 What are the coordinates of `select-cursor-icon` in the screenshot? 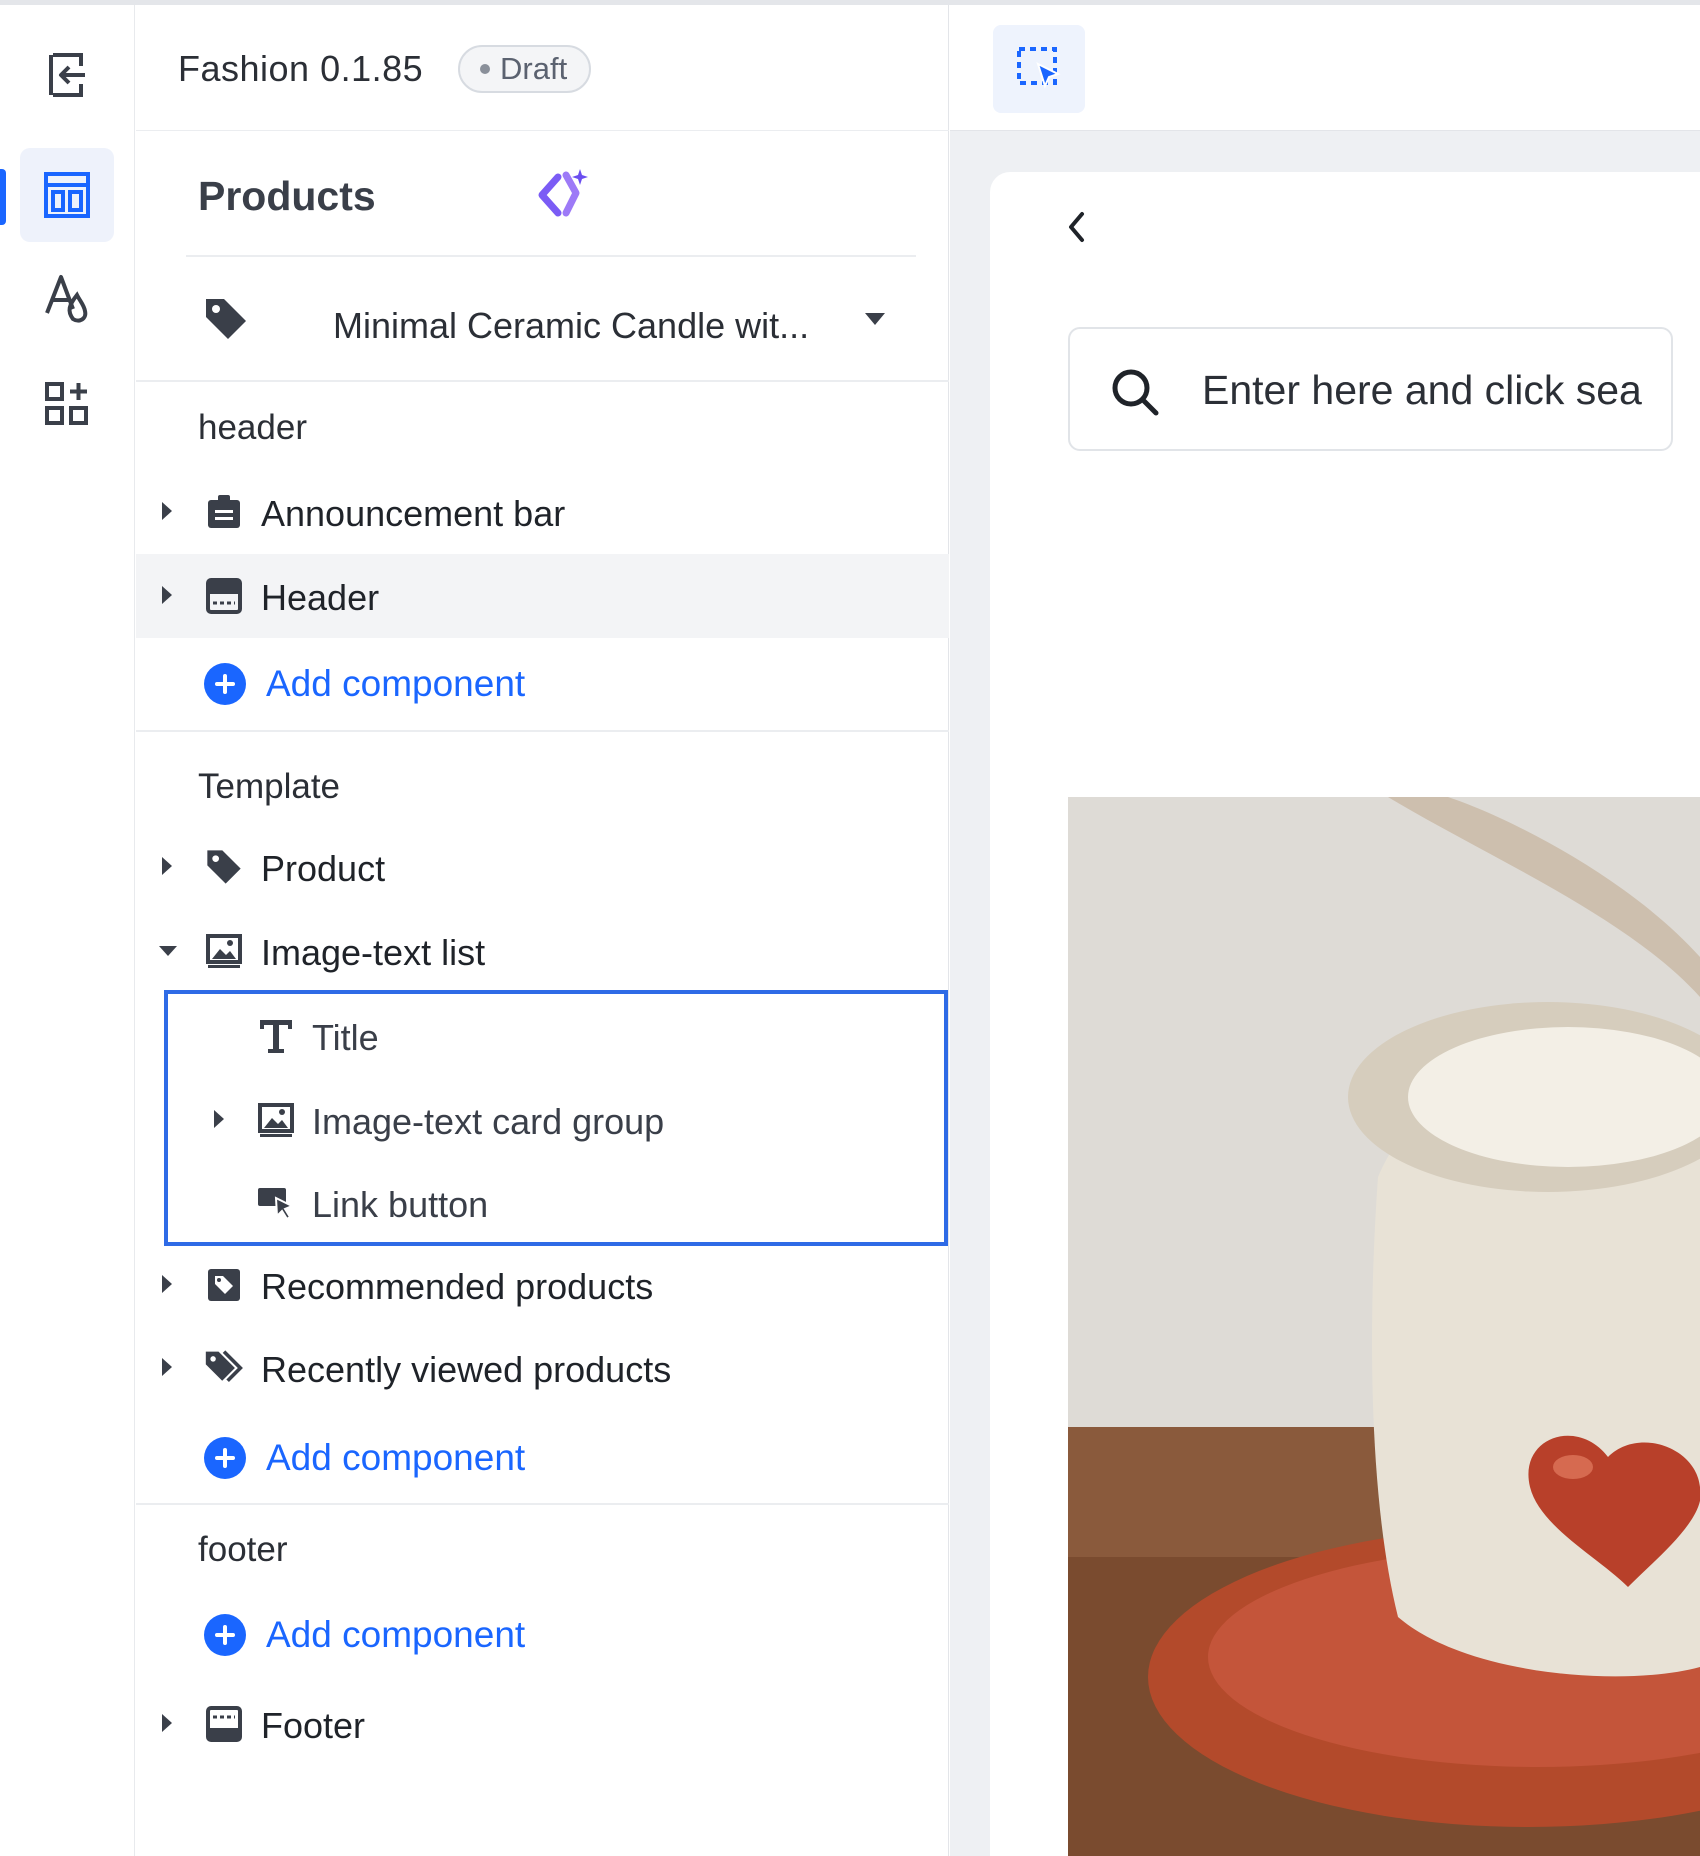 It's located at (1039, 68).